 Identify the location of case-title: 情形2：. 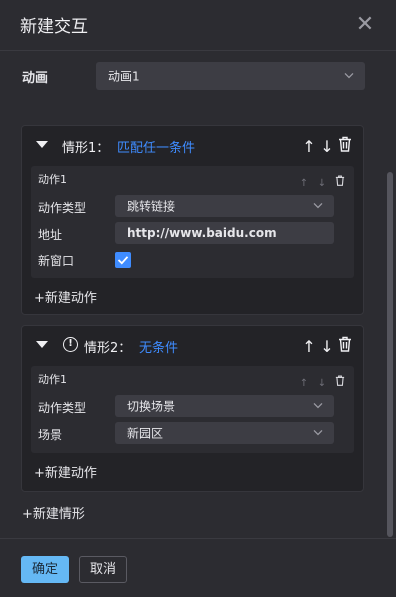
(108, 348).